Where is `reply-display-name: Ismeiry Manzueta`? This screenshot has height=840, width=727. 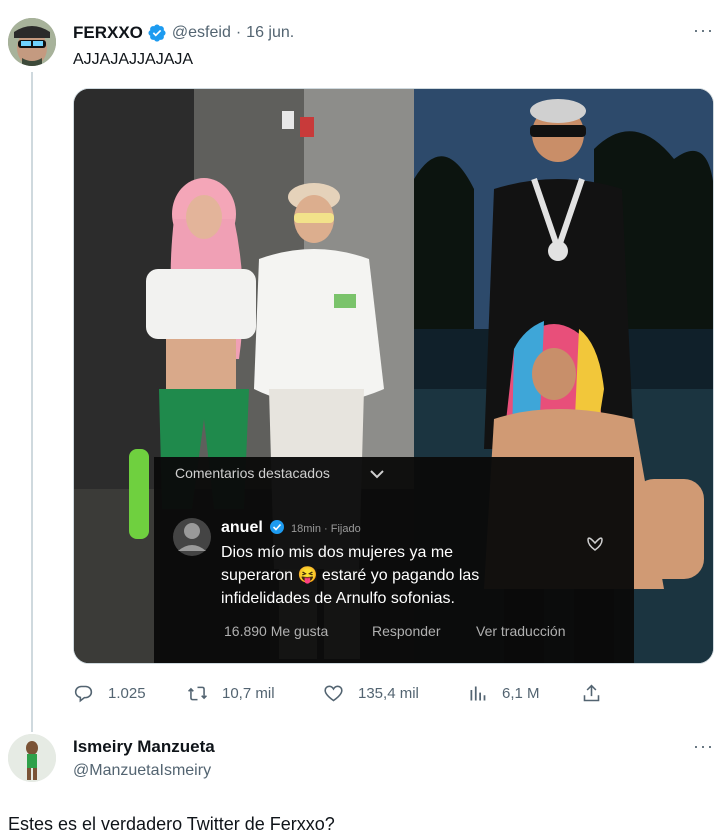 reply-display-name: Ismeiry Manzueta is located at coordinates (144, 746).